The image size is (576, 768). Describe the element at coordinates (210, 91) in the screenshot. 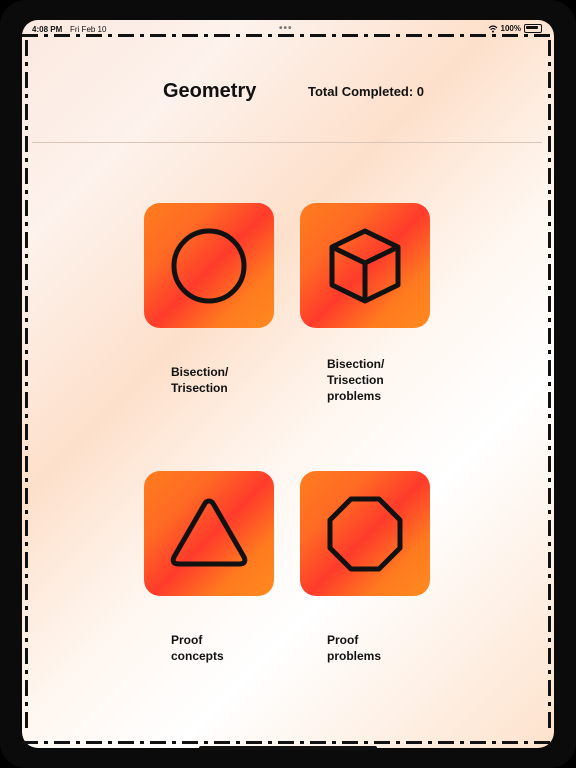

I see `page-title: Geometry` at that location.